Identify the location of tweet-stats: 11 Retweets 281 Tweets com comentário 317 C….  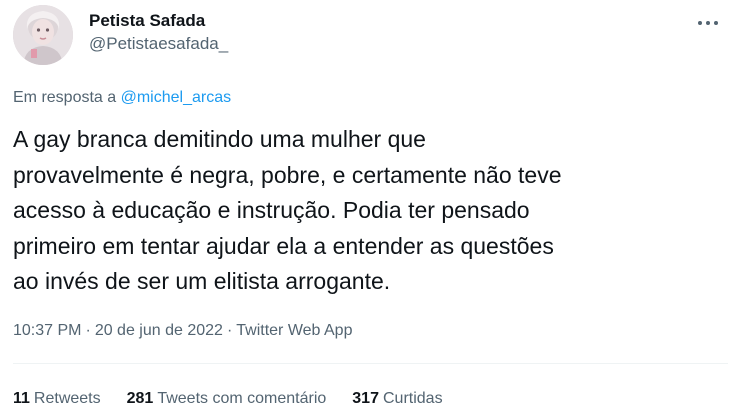
(228, 399).